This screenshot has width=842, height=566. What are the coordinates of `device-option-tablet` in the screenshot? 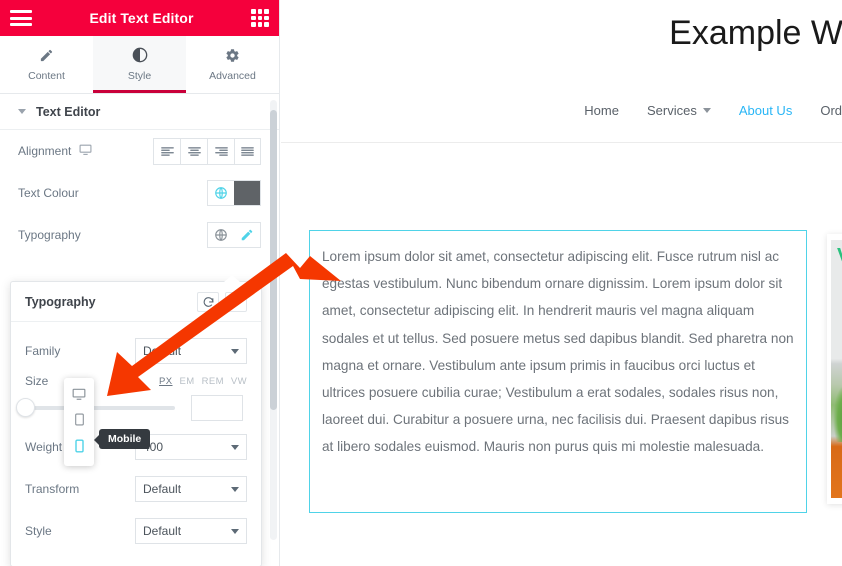 It's located at (79, 422).